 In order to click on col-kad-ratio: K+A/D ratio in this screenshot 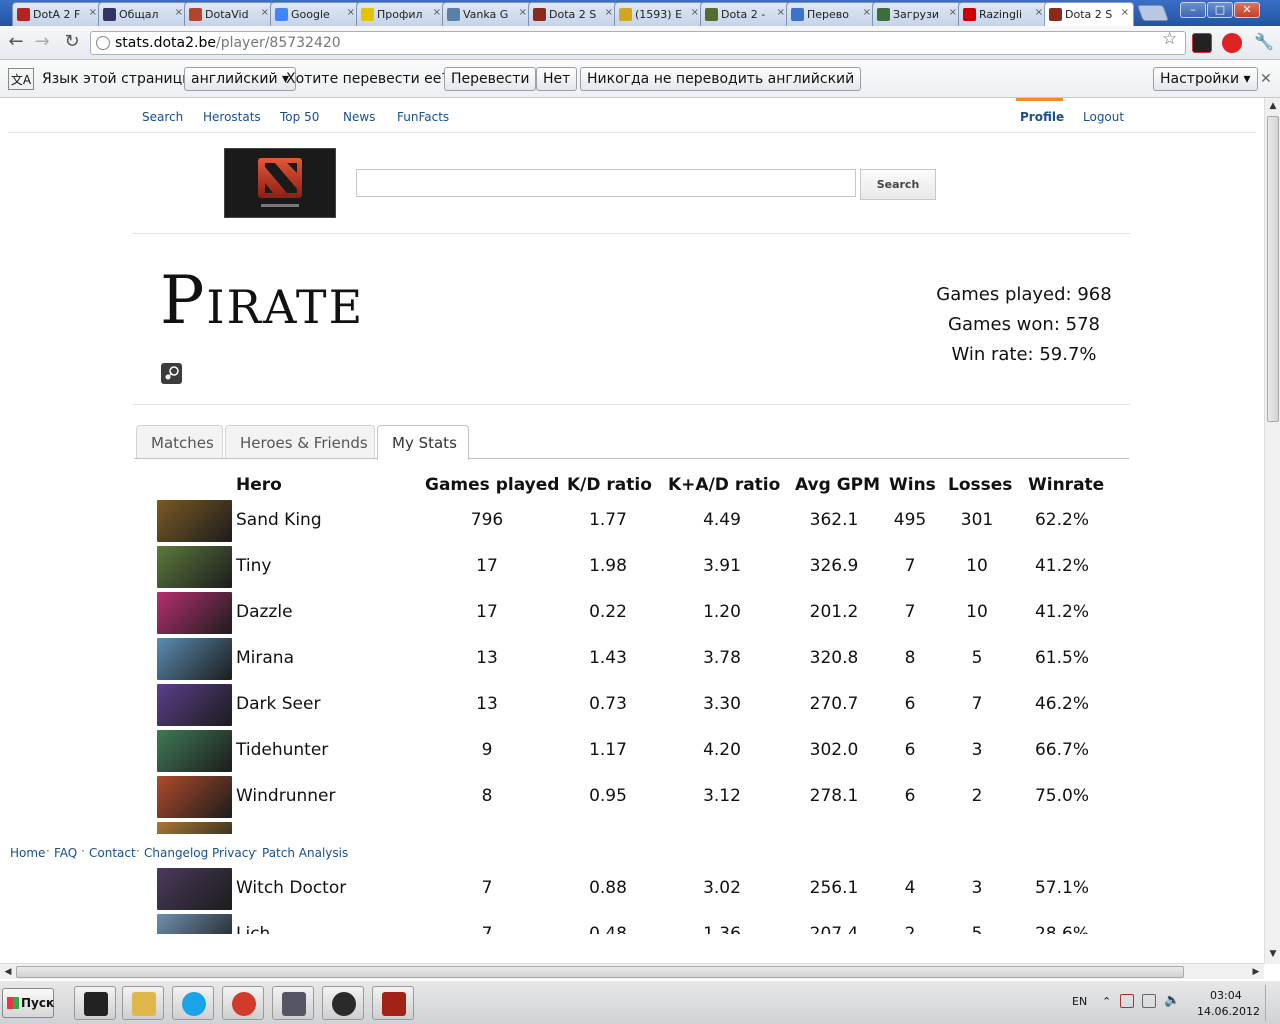, I will do `click(724, 485)`.